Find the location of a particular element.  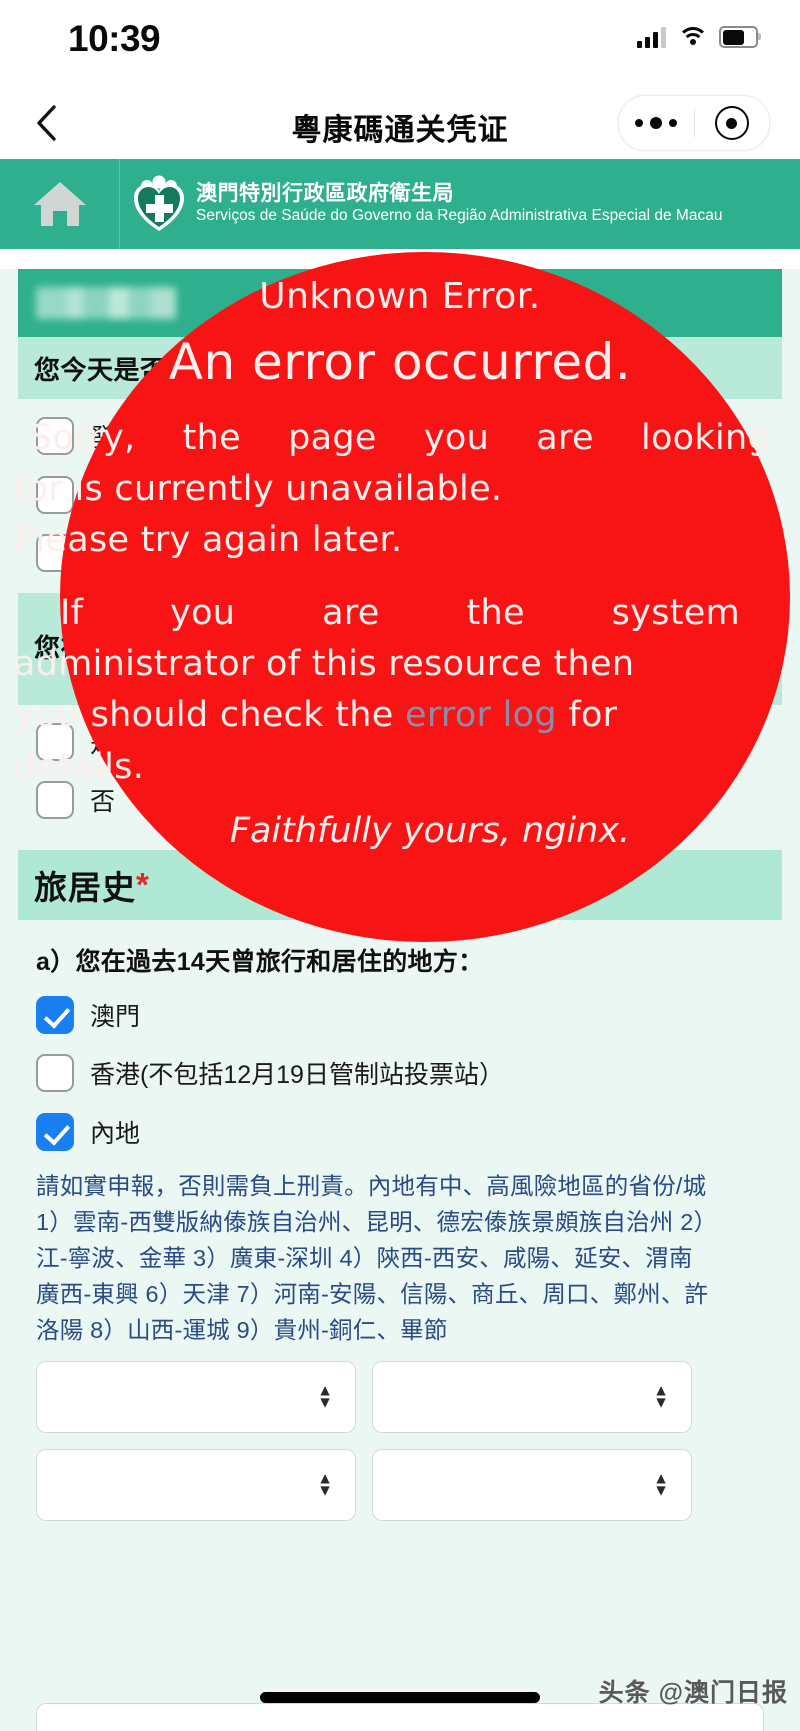

wifi-icon is located at coordinates (692, 37).